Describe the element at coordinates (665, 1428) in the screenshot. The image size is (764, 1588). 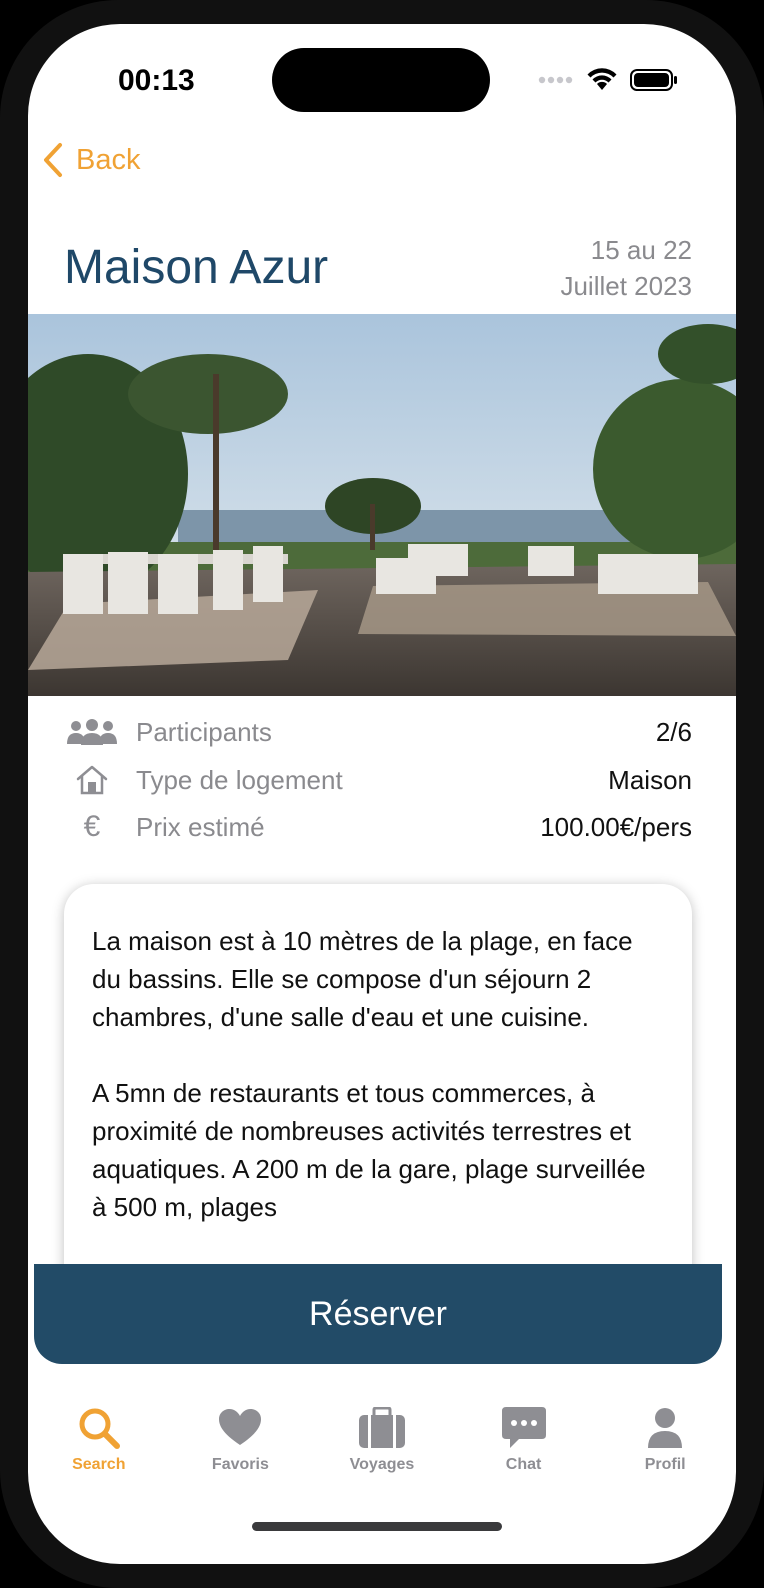
I see `person-icon` at that location.